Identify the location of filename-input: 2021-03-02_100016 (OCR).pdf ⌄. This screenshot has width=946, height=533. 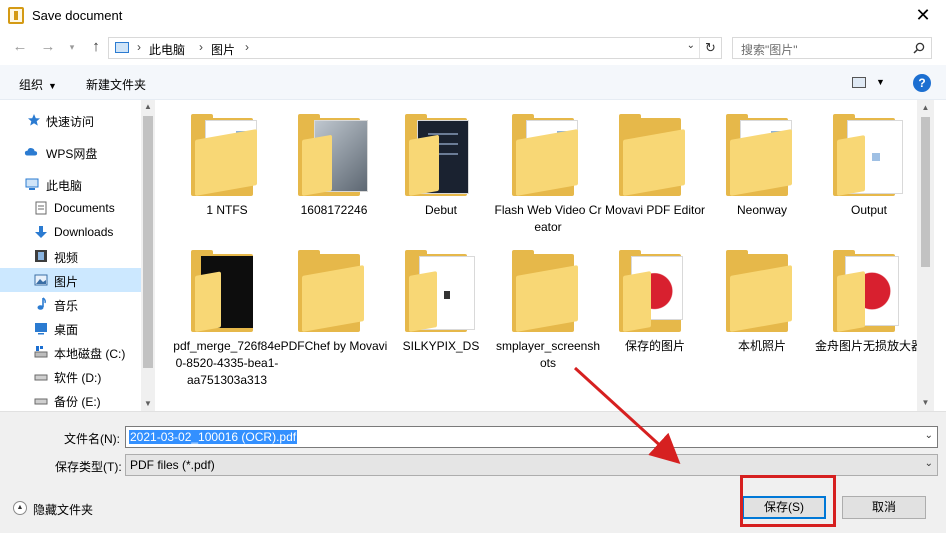
(531, 437).